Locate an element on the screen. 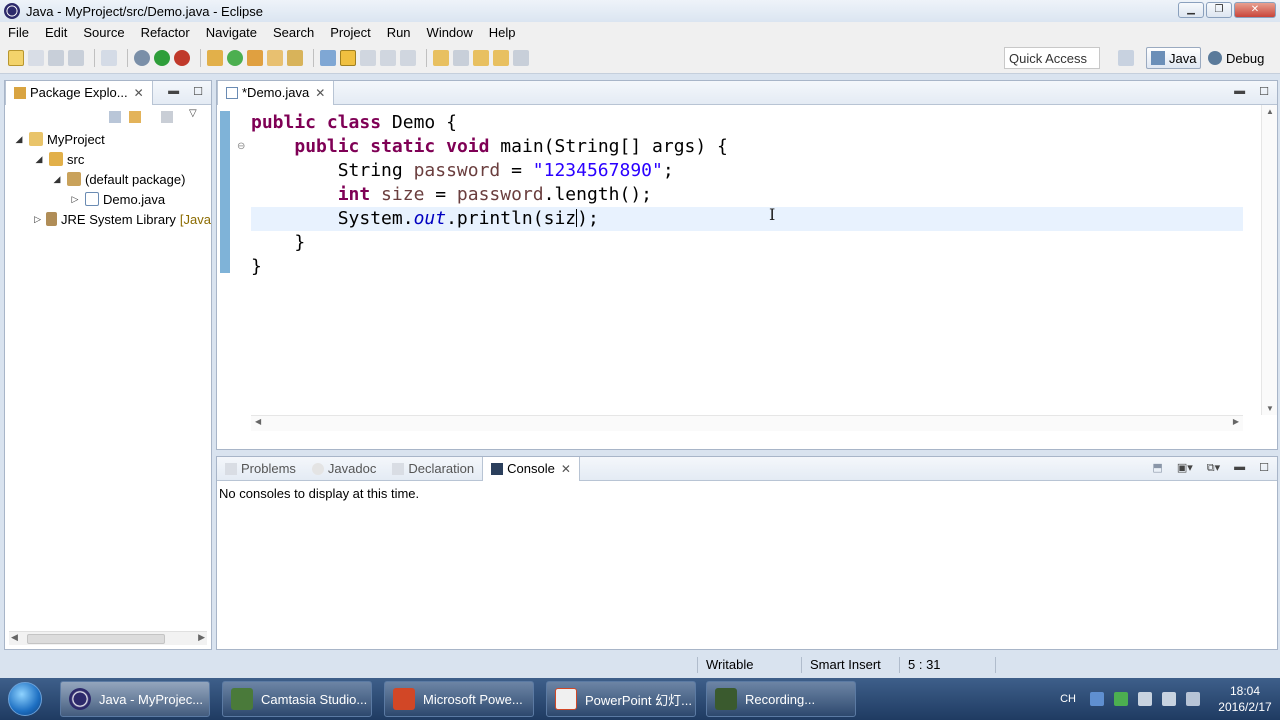 This screenshot has width=1280, height=720. menu-project: Project is located at coordinates (350, 32).